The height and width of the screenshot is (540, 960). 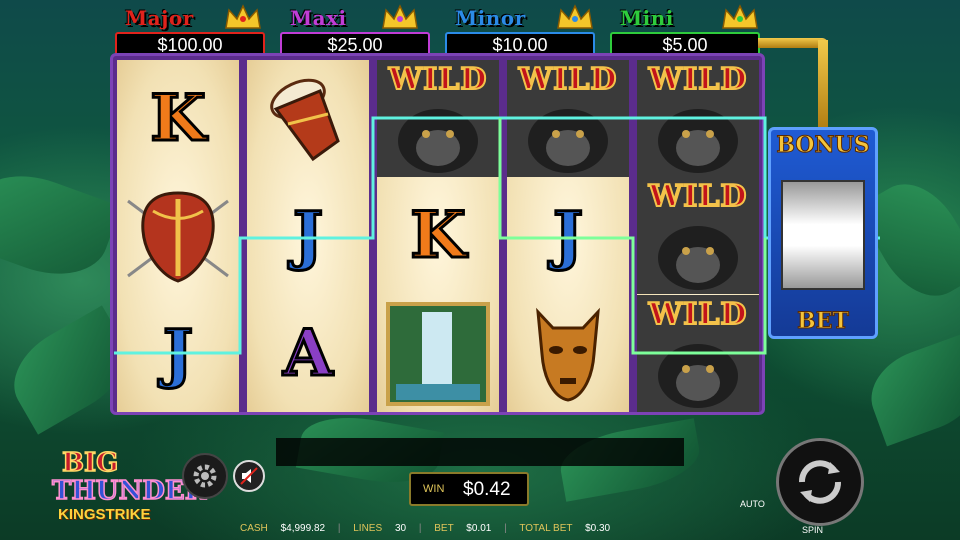 I want to click on bonus-slot-window, so click(x=823, y=235).